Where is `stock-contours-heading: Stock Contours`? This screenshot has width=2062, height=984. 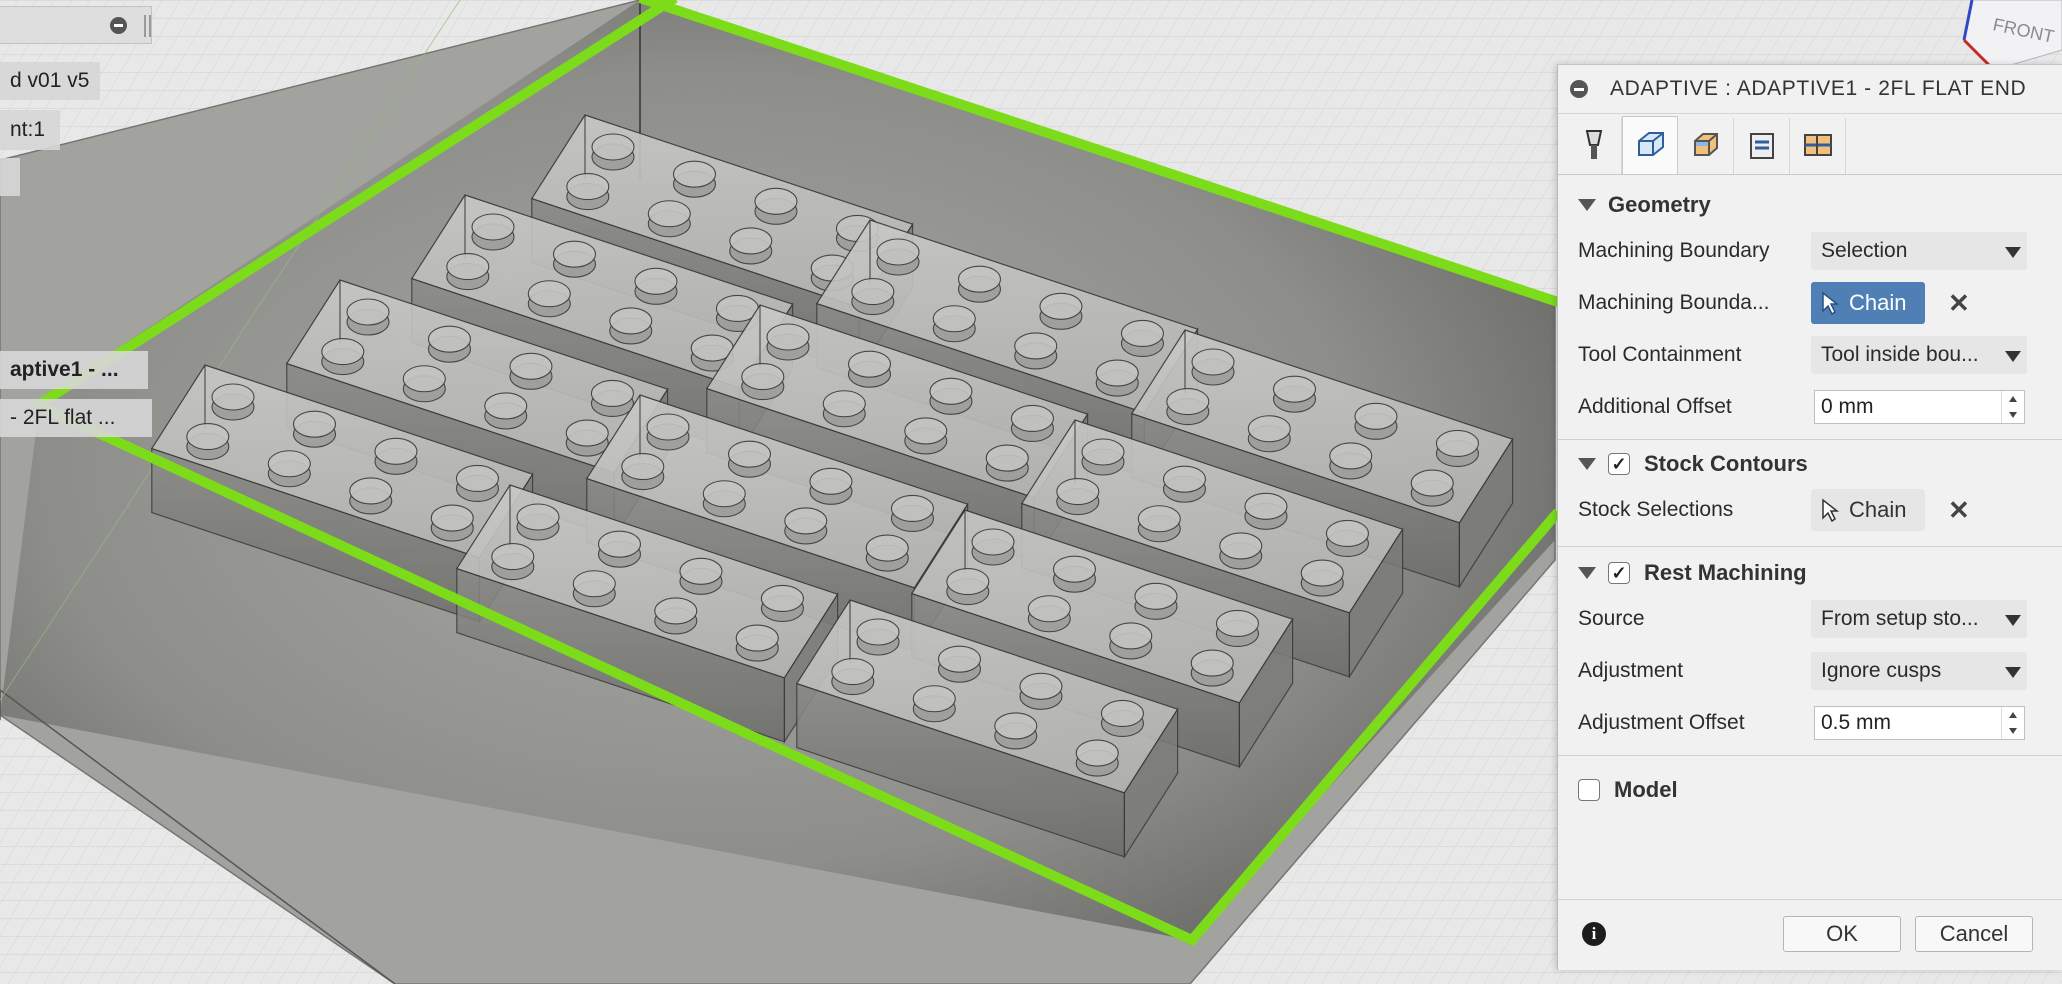
stock-contours-heading: Stock Contours is located at coordinates (1726, 463).